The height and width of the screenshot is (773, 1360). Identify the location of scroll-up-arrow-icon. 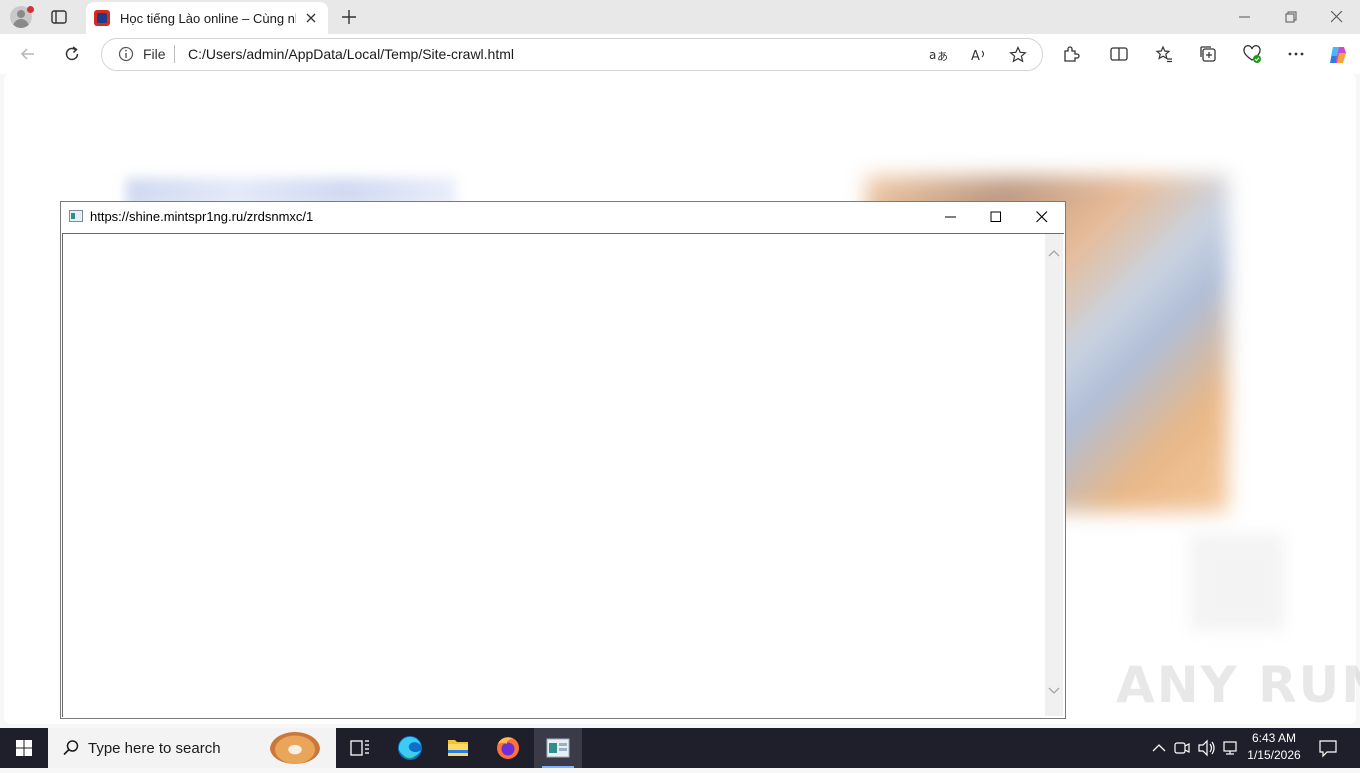
(1054, 253).